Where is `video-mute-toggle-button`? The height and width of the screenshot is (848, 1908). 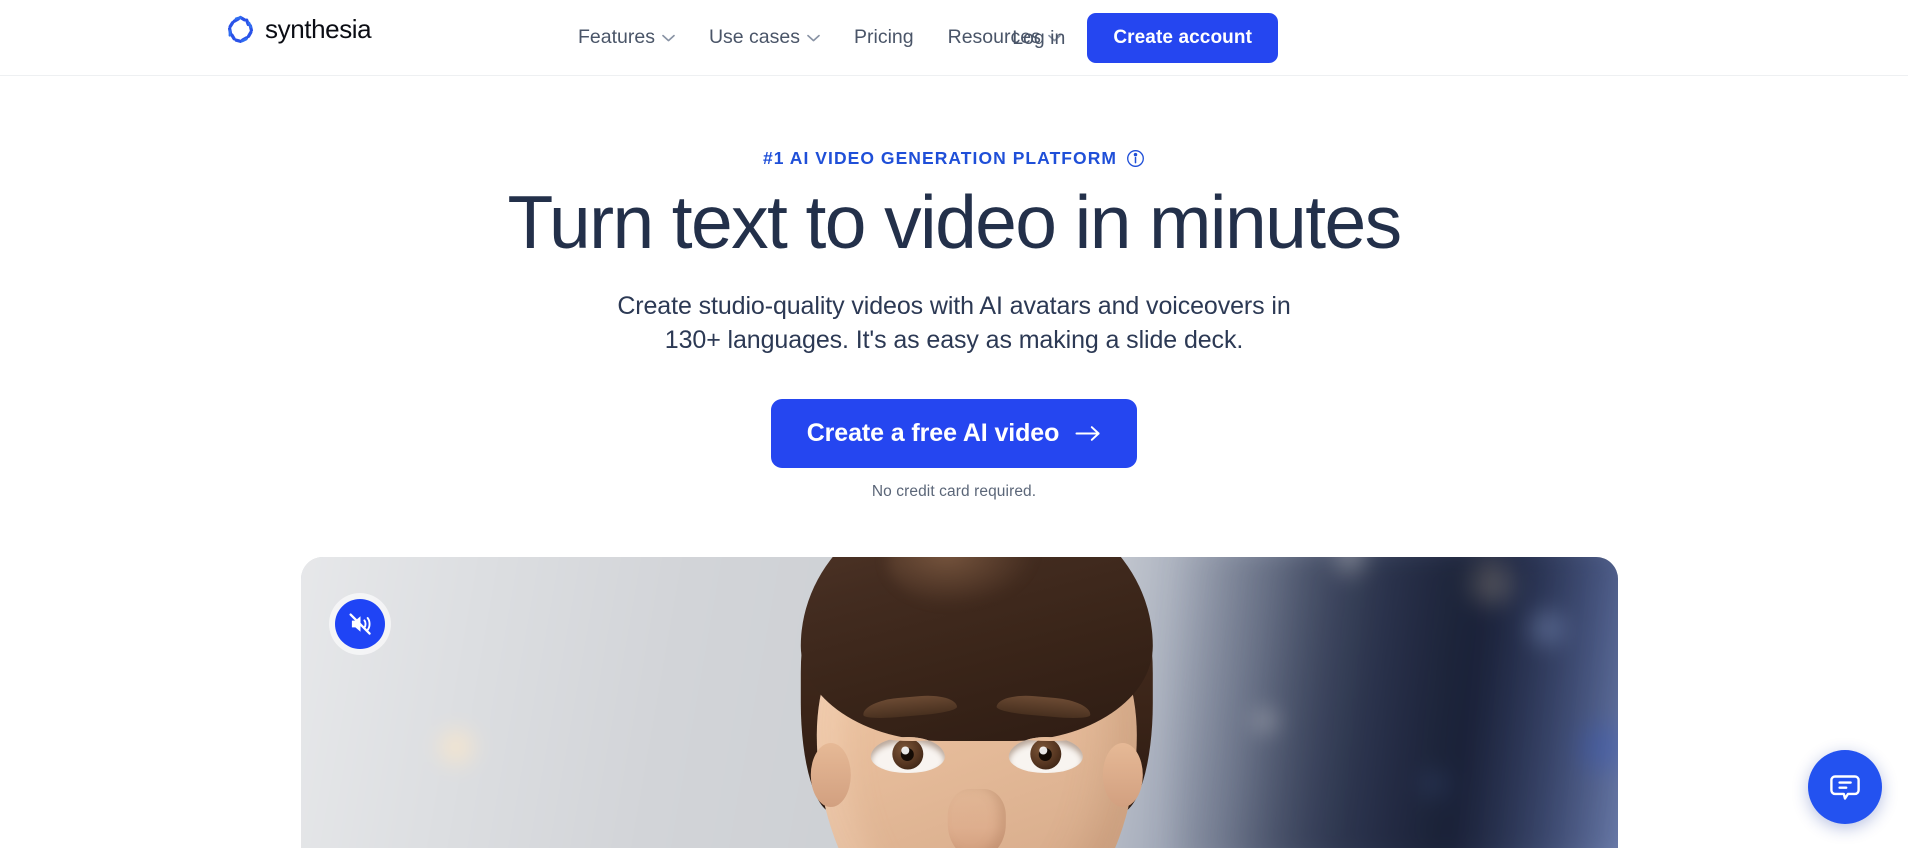 video-mute-toggle-button is located at coordinates (360, 624).